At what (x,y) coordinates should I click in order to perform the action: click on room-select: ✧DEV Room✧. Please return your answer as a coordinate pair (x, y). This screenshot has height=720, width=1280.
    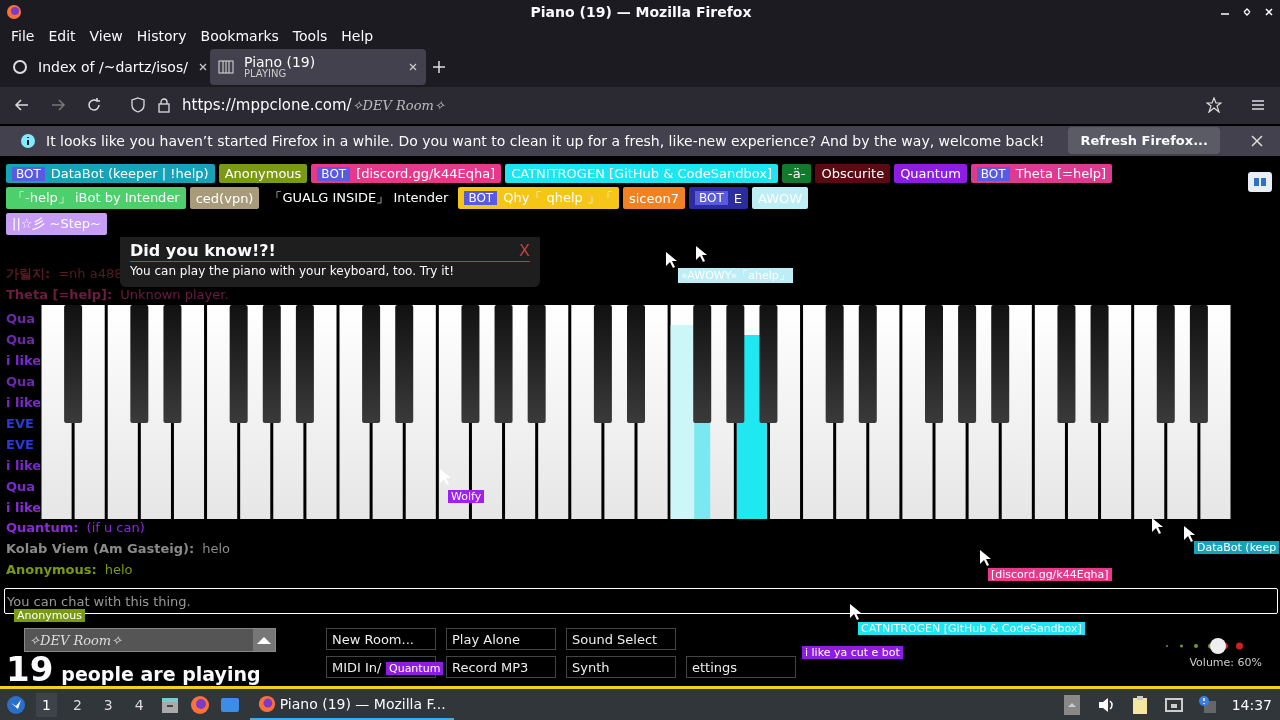
    Looking at the image, I should click on (150, 640).